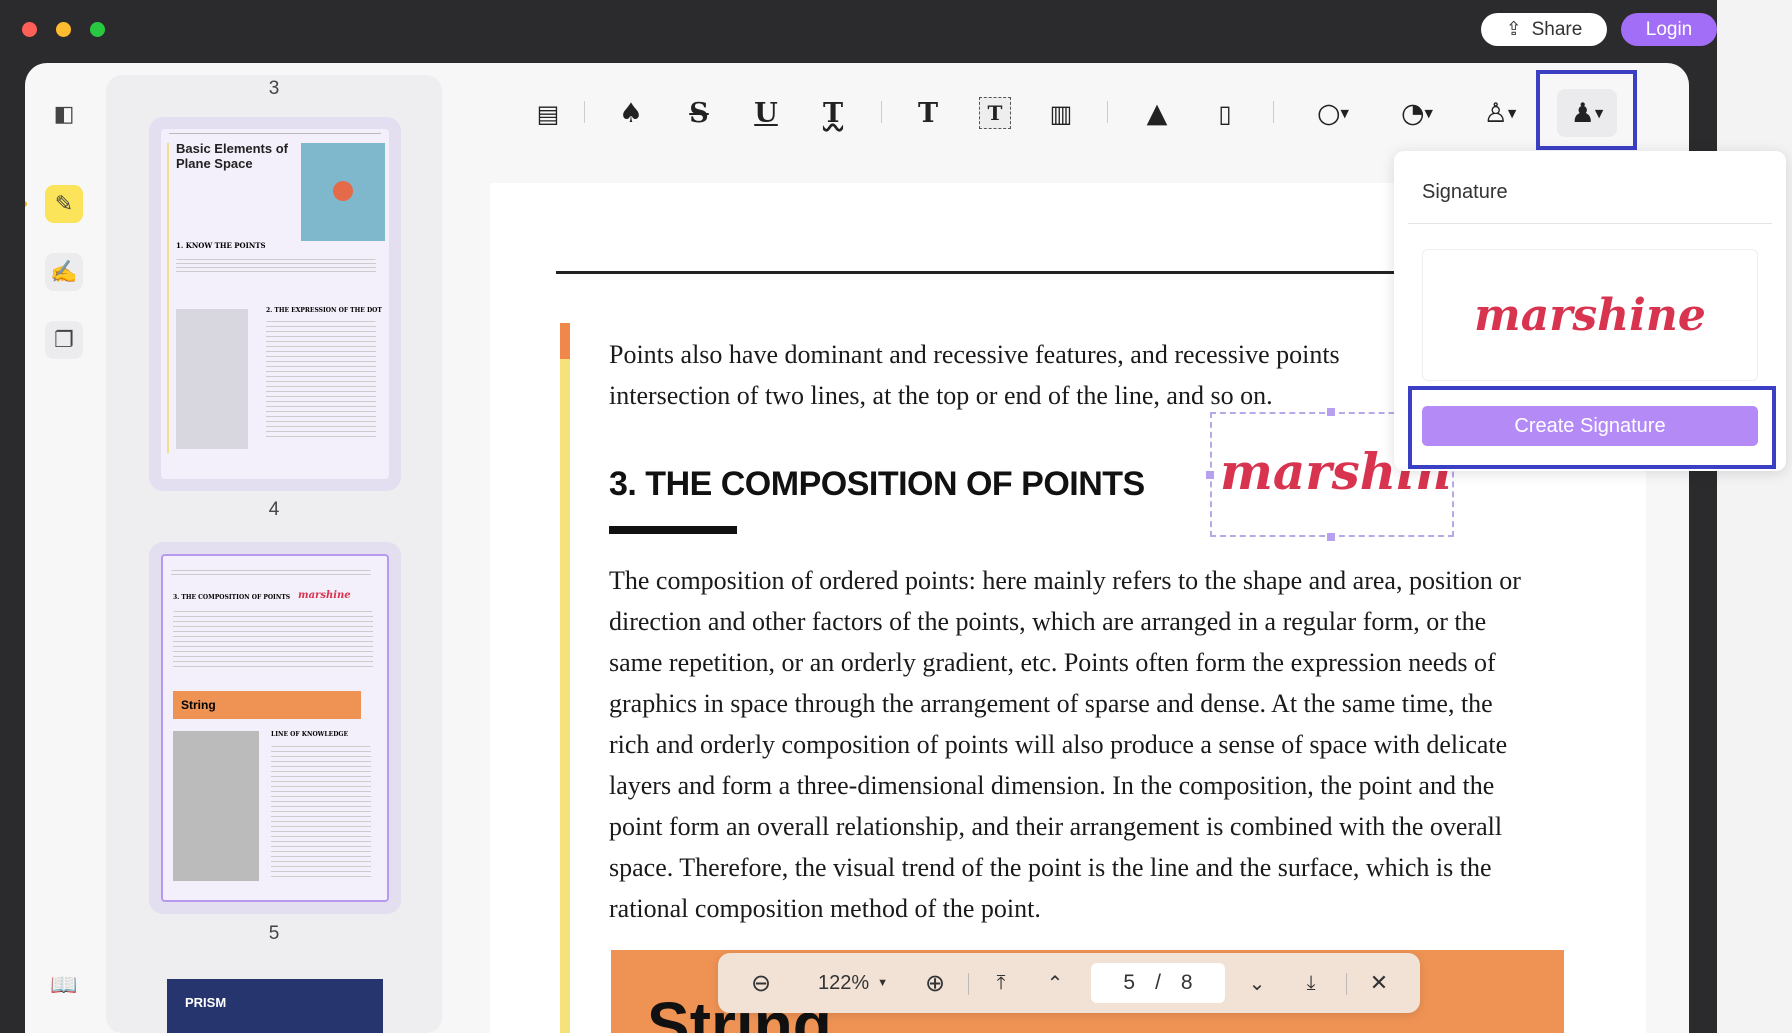 The width and height of the screenshot is (1792, 1033). Describe the element at coordinates (935, 983) in the screenshot. I see `zoom-in-icon: ⊕` at that location.